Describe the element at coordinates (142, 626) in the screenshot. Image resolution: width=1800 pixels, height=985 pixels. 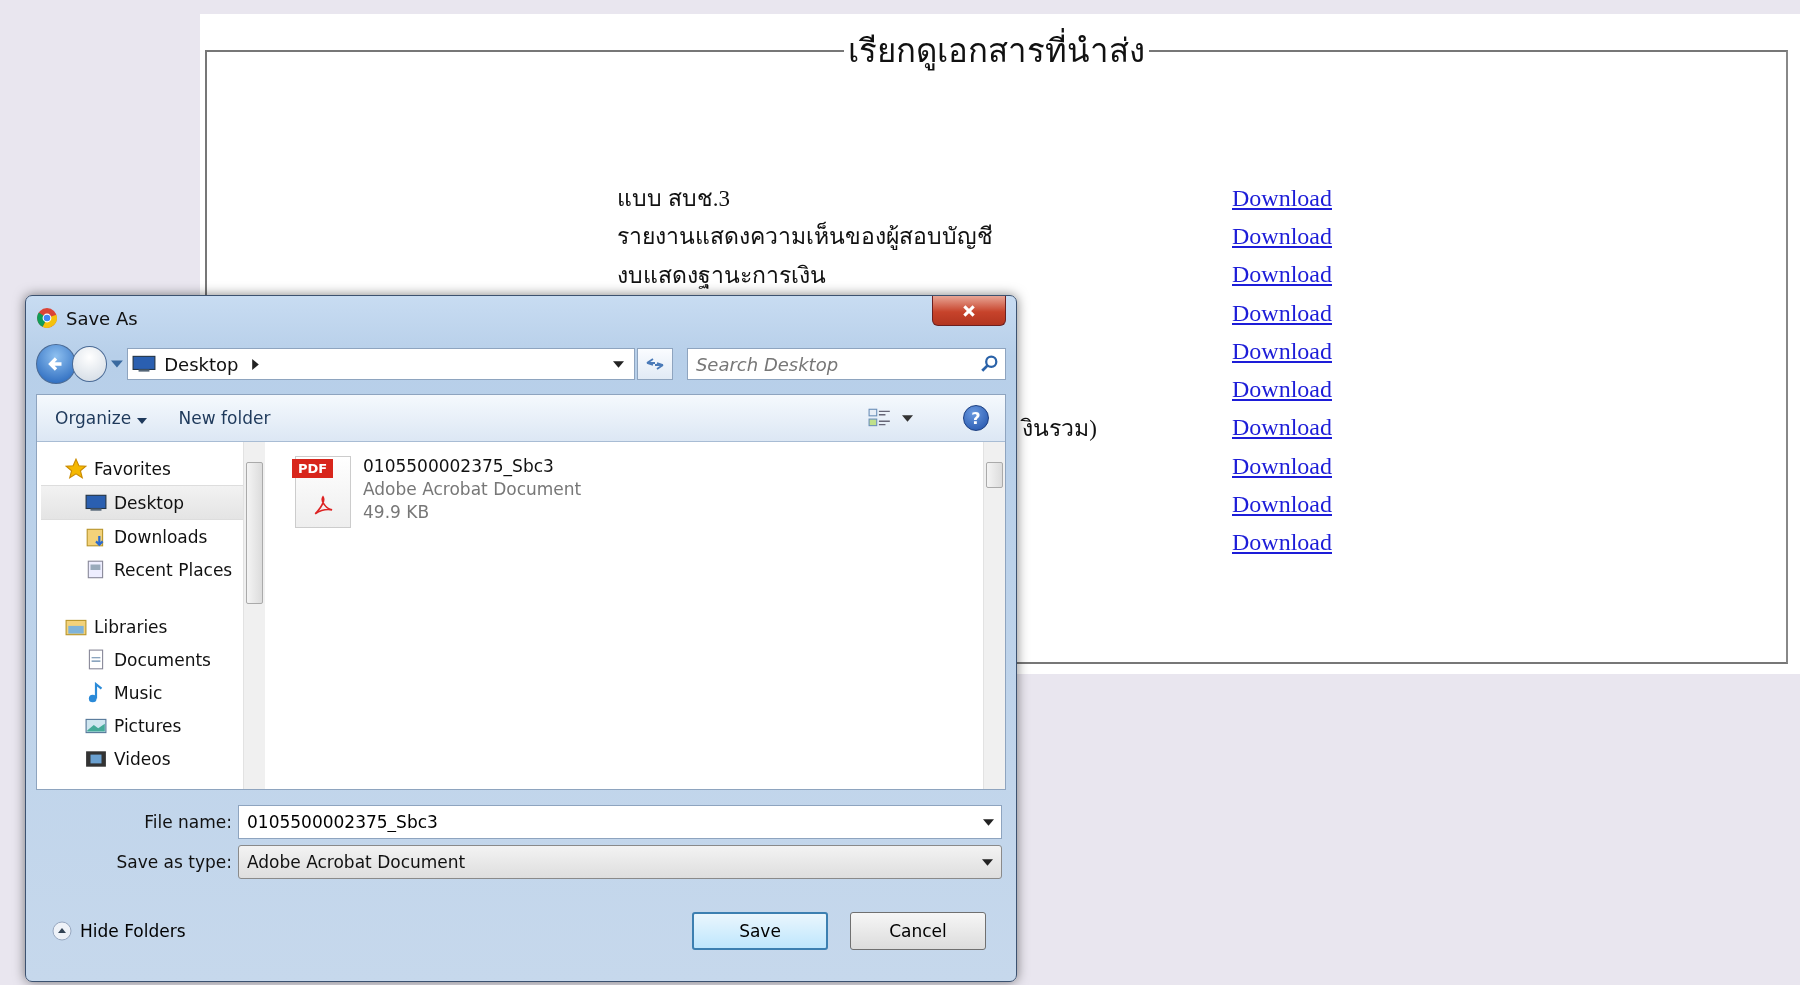
I see `nav-group: Libraries` at that location.